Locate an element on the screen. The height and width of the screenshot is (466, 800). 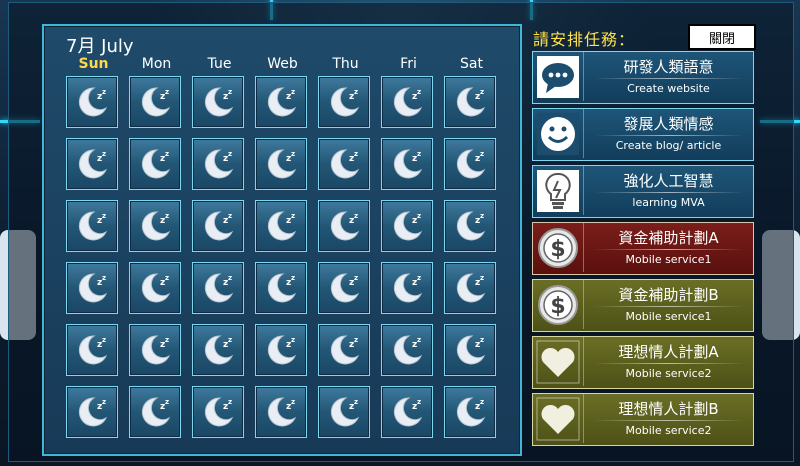
close-button: 關閉 is located at coordinates (722, 37).